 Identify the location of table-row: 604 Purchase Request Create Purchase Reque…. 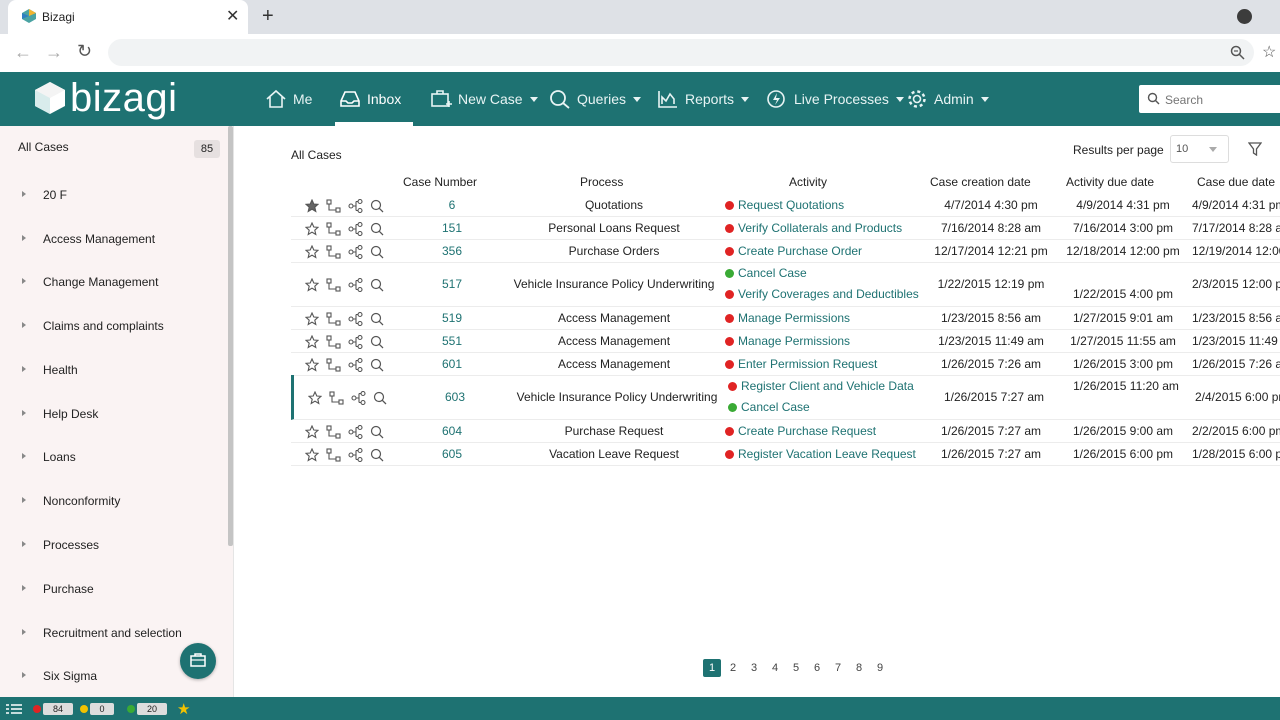
(785, 431).